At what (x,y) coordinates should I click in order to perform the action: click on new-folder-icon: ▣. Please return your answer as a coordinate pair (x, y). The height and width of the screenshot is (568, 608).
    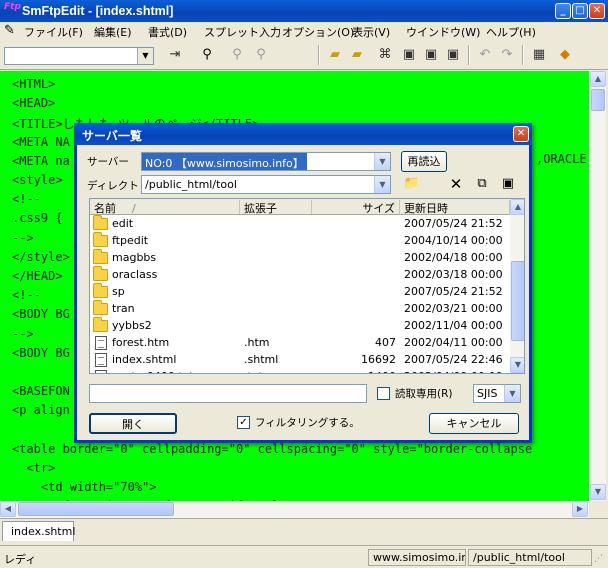
    Looking at the image, I should click on (508, 184).